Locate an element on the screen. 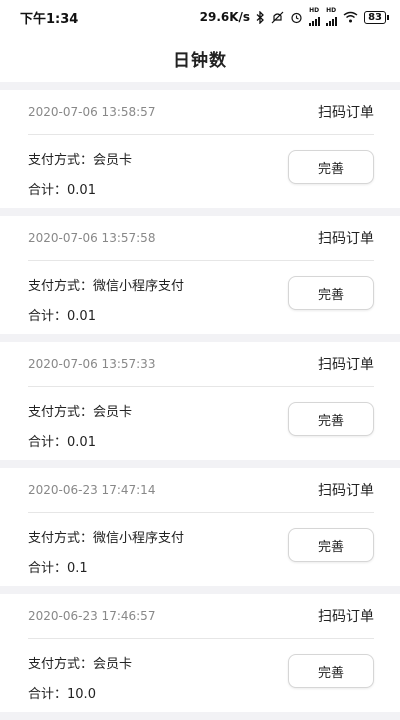 The width and height of the screenshot is (400, 720). wifi-icon is located at coordinates (350, 17).